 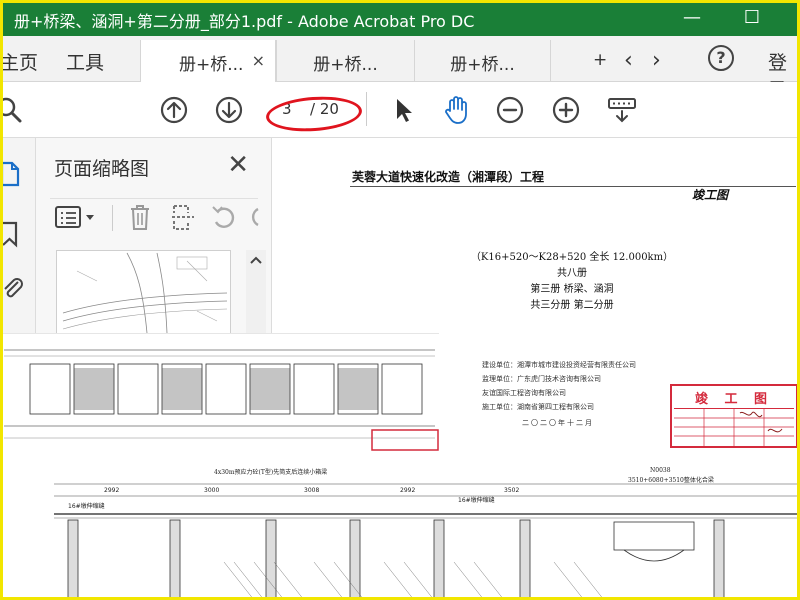 What do you see at coordinates (258, 60) in the screenshot?
I see `tab-close-icon: ×` at bounding box center [258, 60].